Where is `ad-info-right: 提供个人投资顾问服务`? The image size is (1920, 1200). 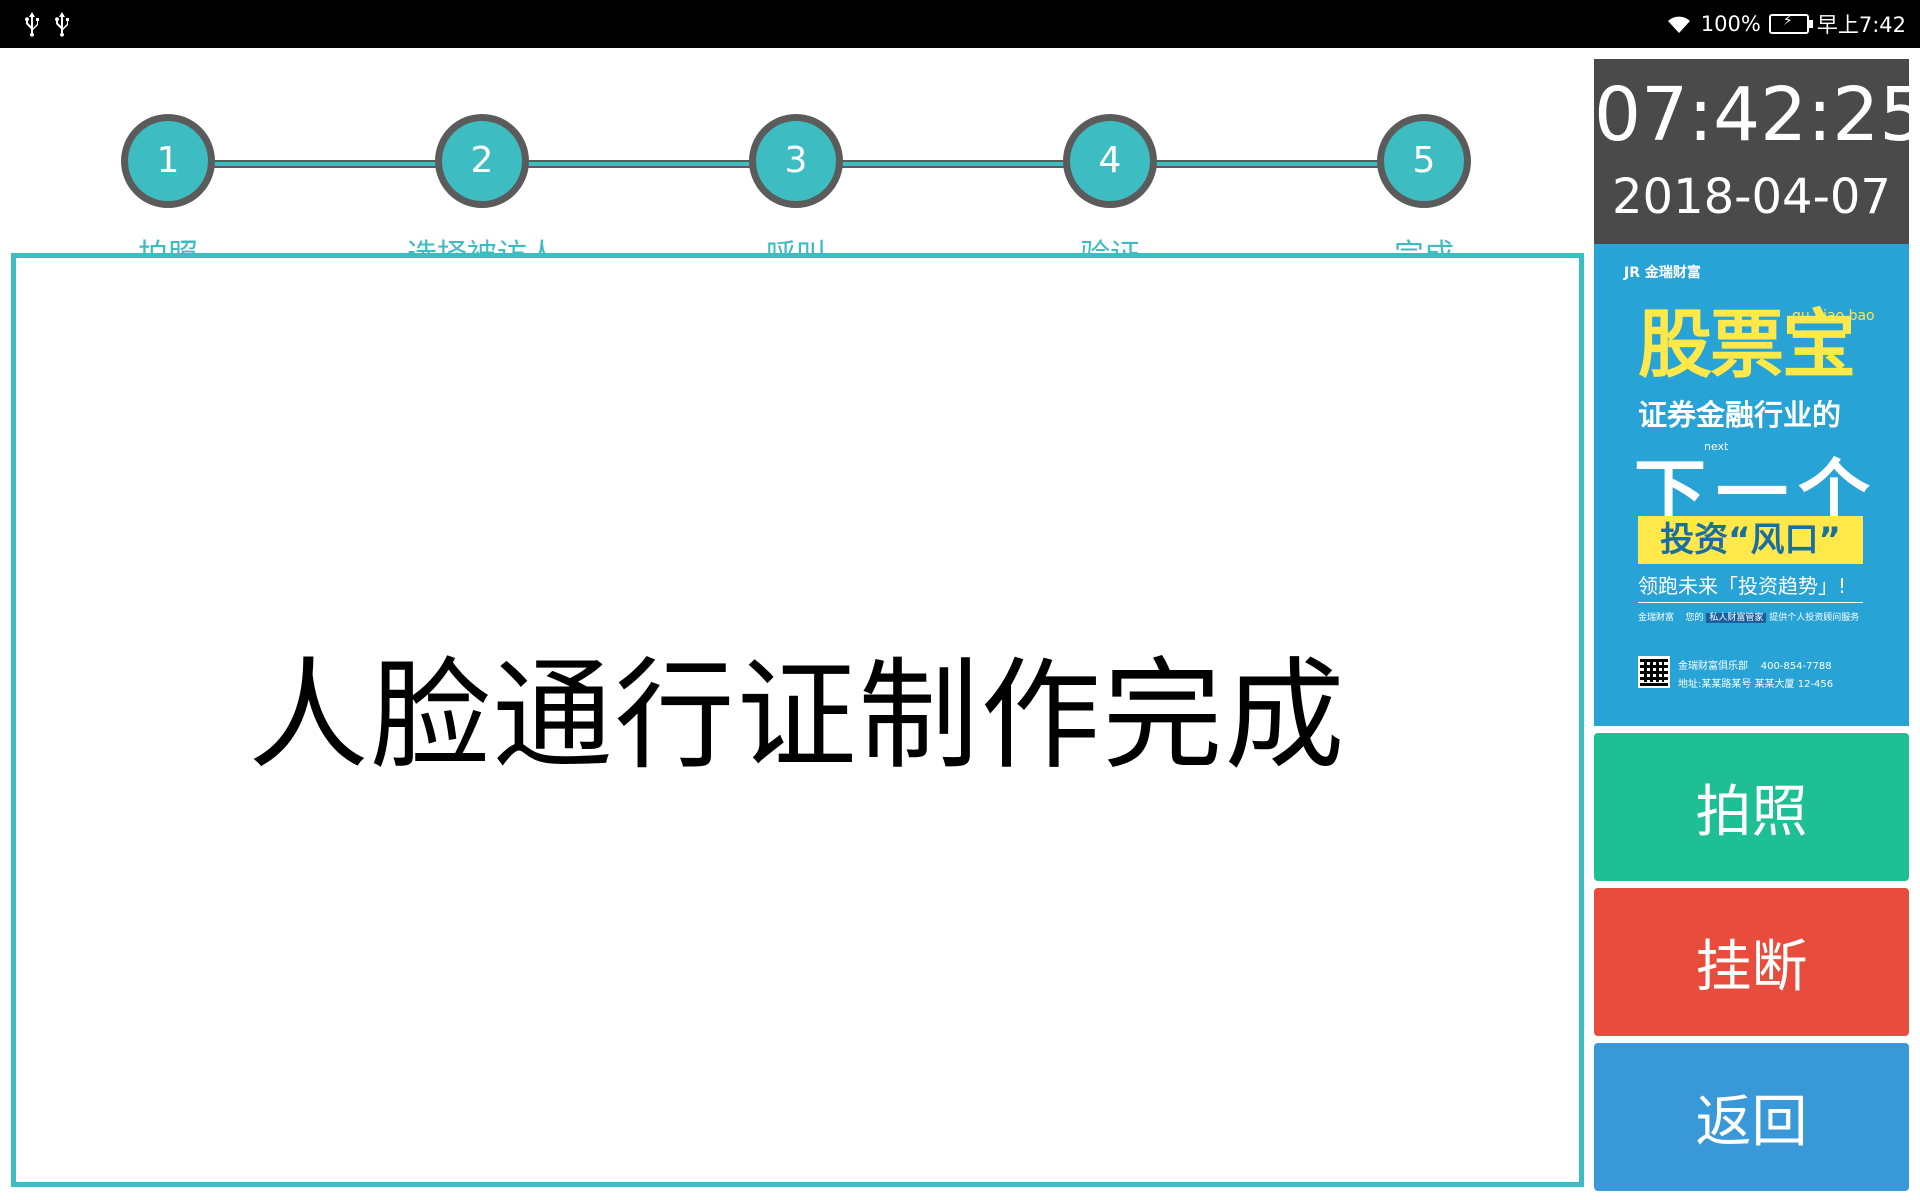 ad-info-right: 提供个人投资顾问服务 is located at coordinates (1814, 618).